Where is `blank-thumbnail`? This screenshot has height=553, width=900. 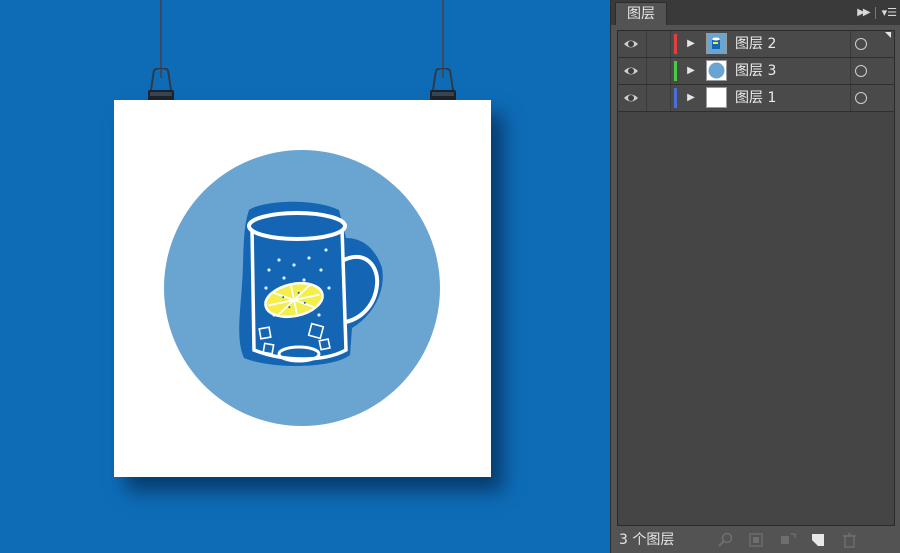
blank-thumbnail is located at coordinates (716, 97).